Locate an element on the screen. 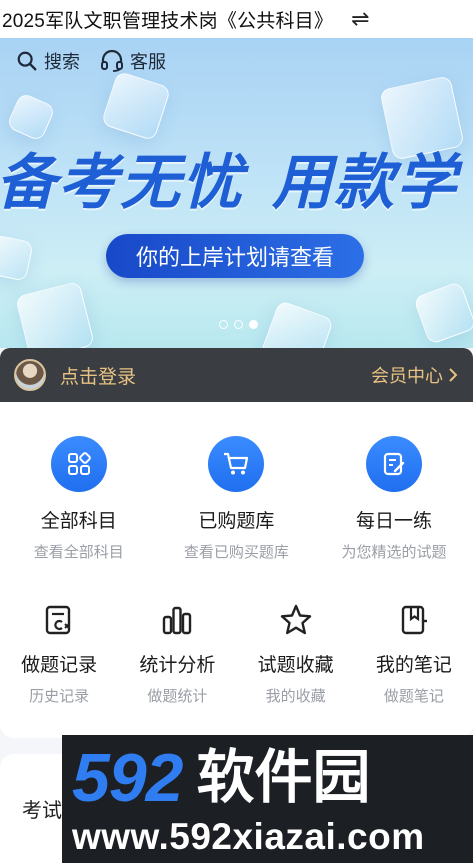  watermark-name: 软件园 is located at coordinates (283, 777).